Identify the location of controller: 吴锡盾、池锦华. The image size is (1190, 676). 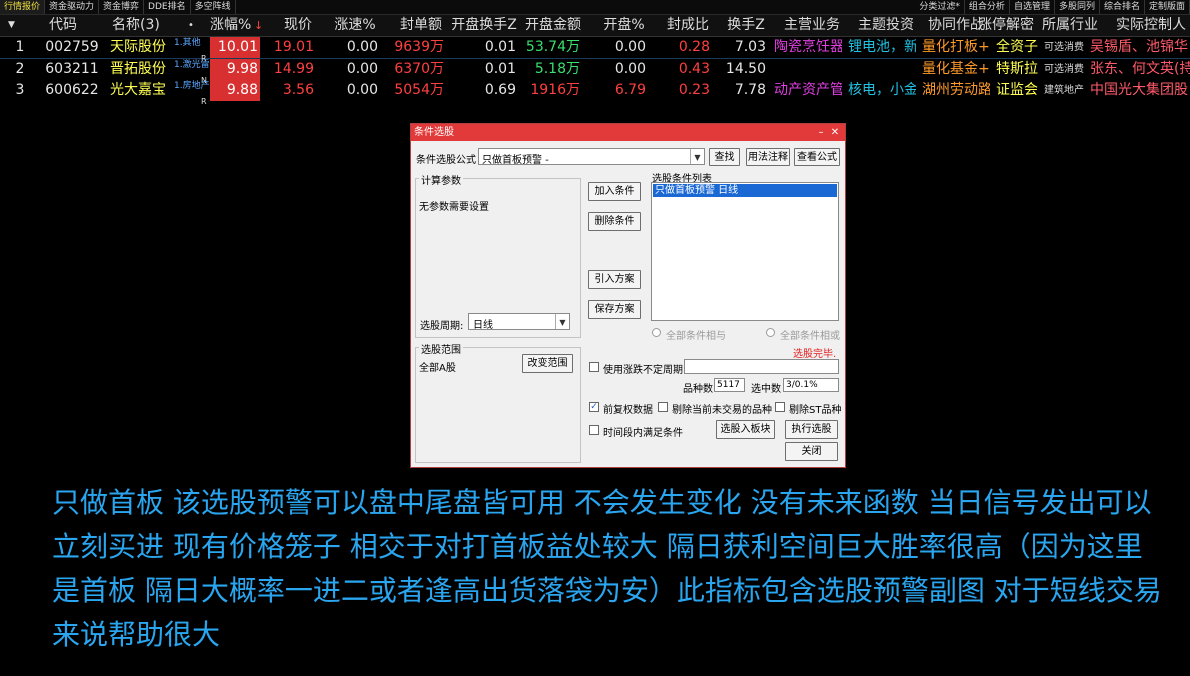
(1139, 47).